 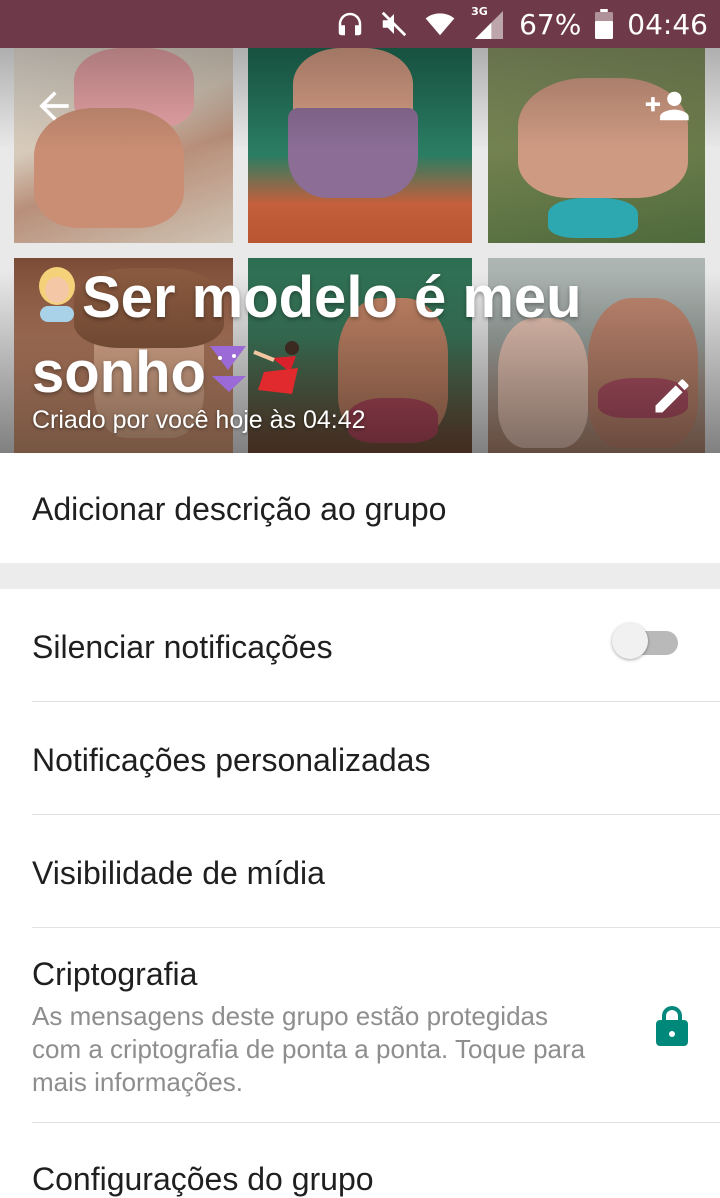 I want to click on bikini-emoji, so click(x=229, y=376).